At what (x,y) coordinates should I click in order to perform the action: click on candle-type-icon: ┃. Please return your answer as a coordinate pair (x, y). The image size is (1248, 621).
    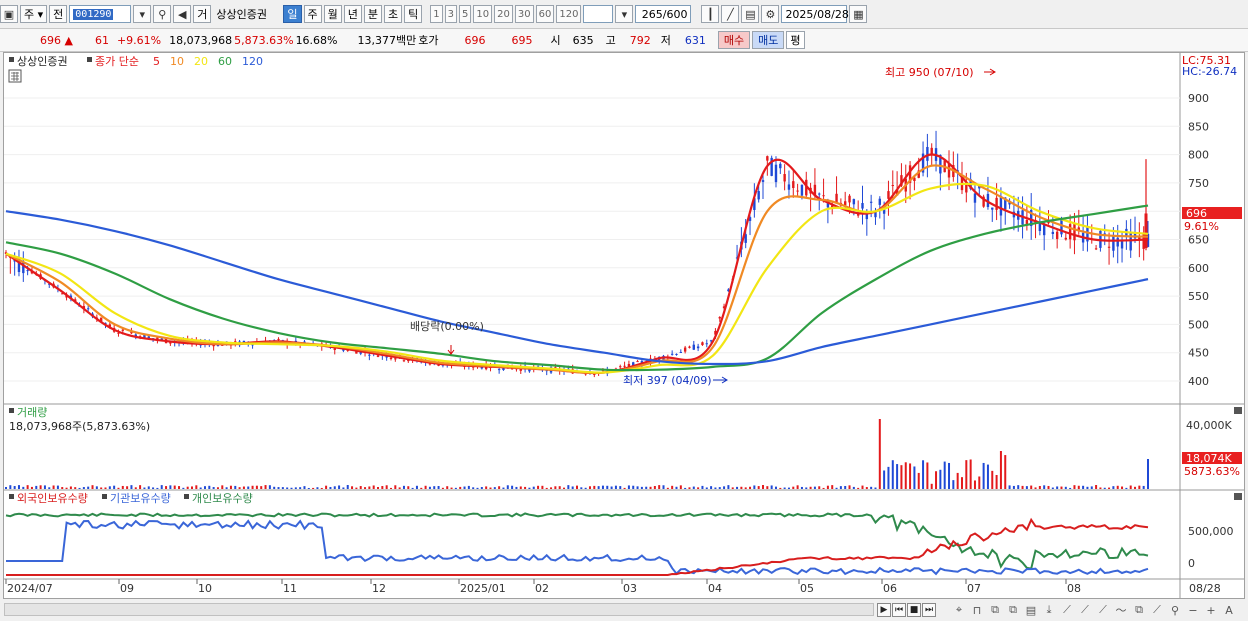
    Looking at the image, I should click on (710, 14).